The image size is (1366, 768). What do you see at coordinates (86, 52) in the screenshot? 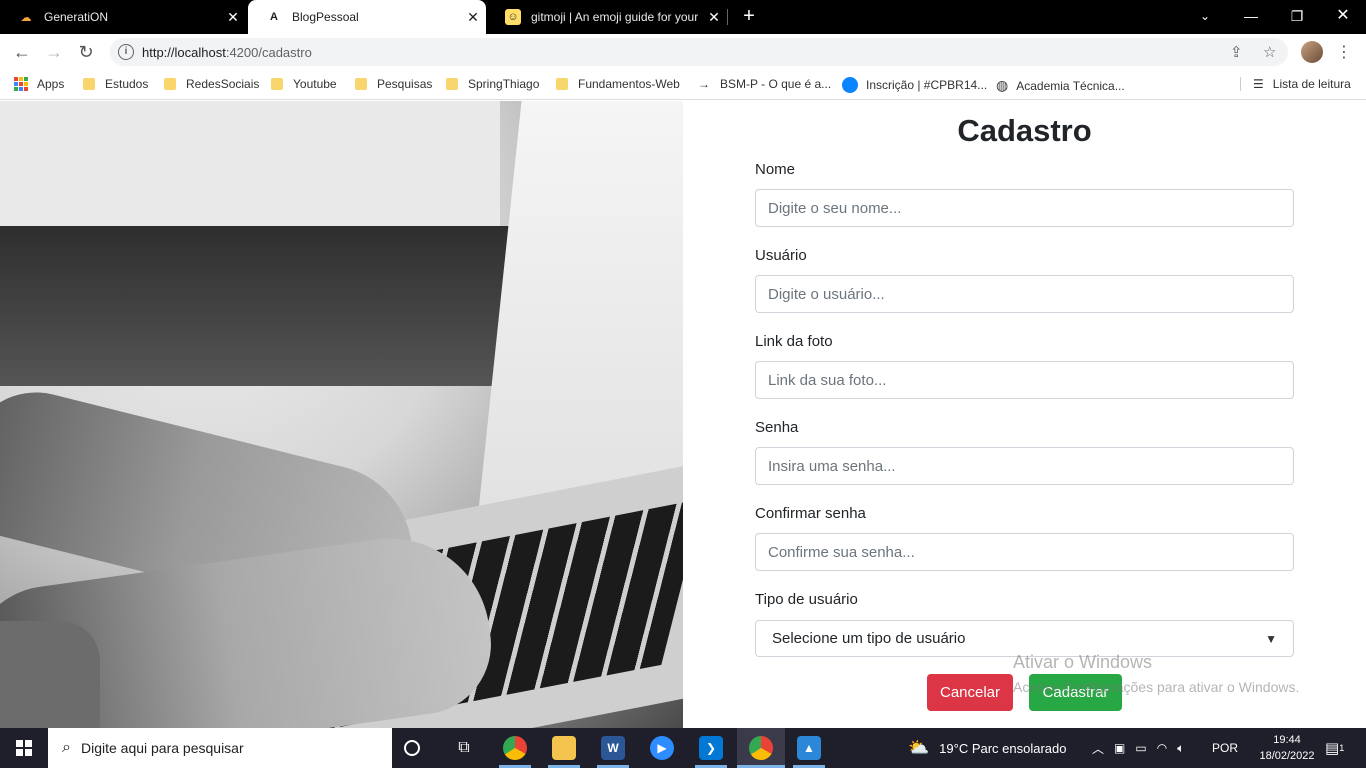
I see `reload-icon: ↻` at bounding box center [86, 52].